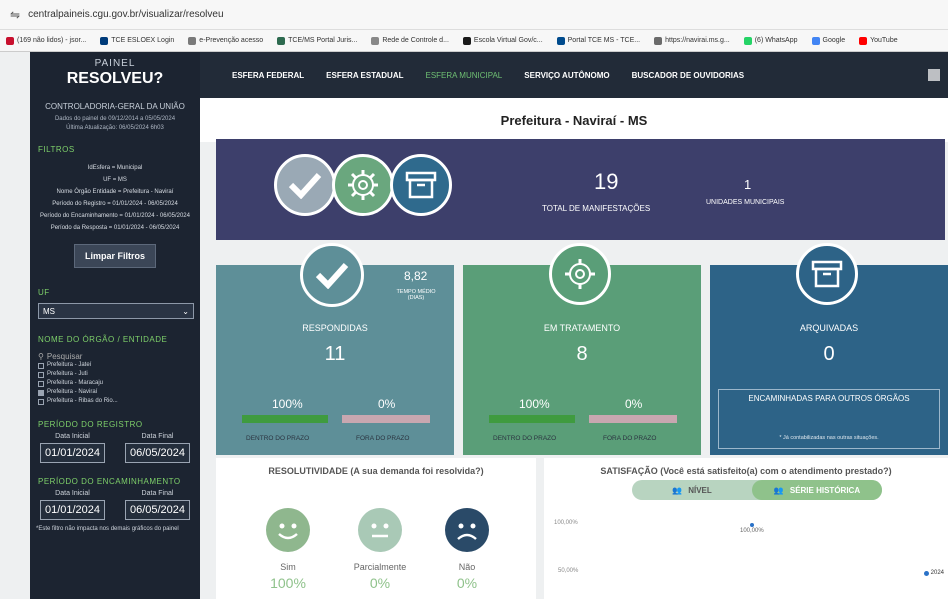  What do you see at coordinates (115, 392) in the screenshot?
I see `orgao-list-item: Prefeitura - Naviraí` at bounding box center [115, 392].